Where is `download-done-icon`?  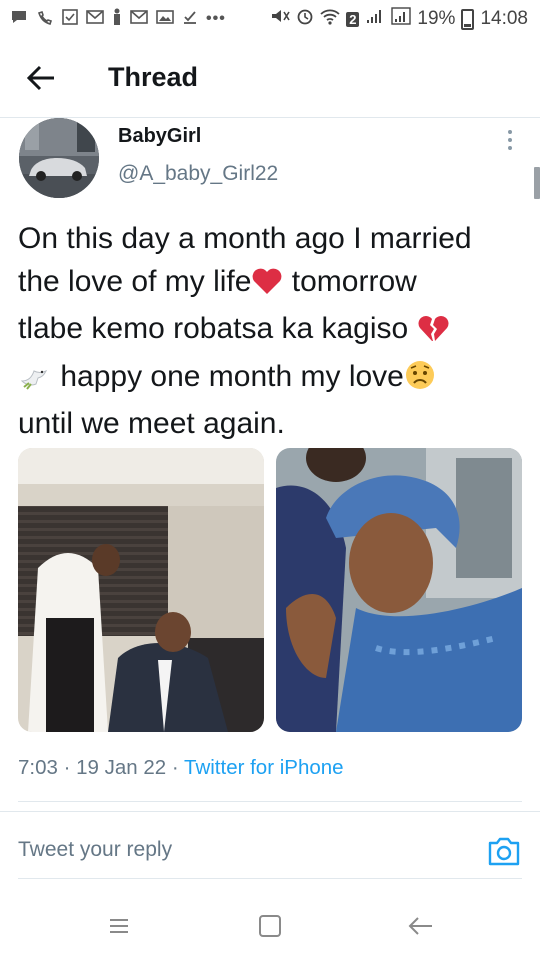
download-done-icon is located at coordinates (190, 19).